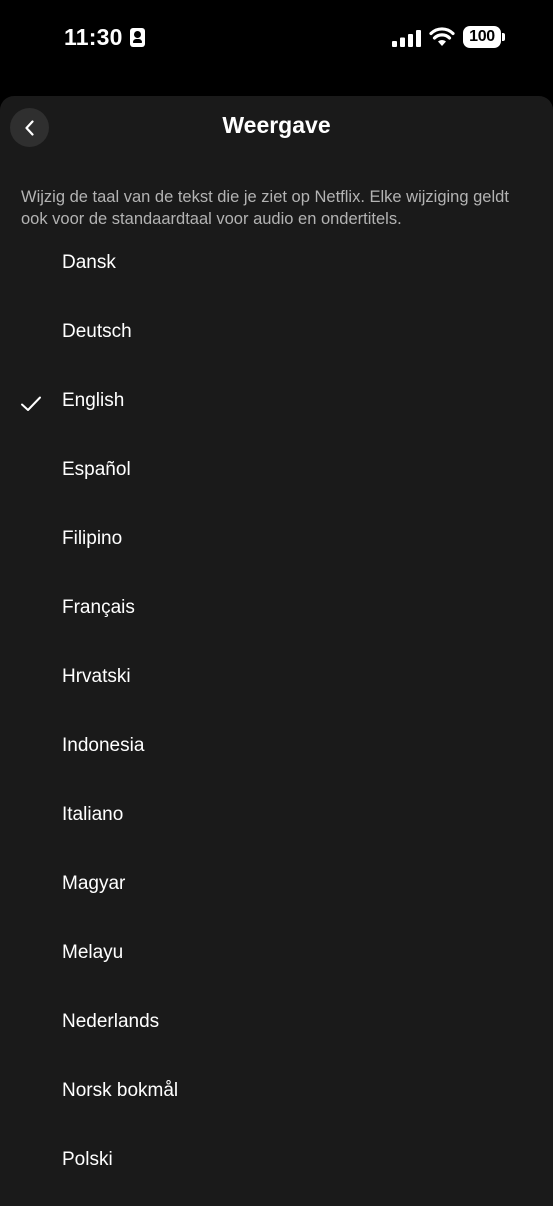  Describe the element at coordinates (96, 676) in the screenshot. I see `language-label: Hrvatski` at that location.